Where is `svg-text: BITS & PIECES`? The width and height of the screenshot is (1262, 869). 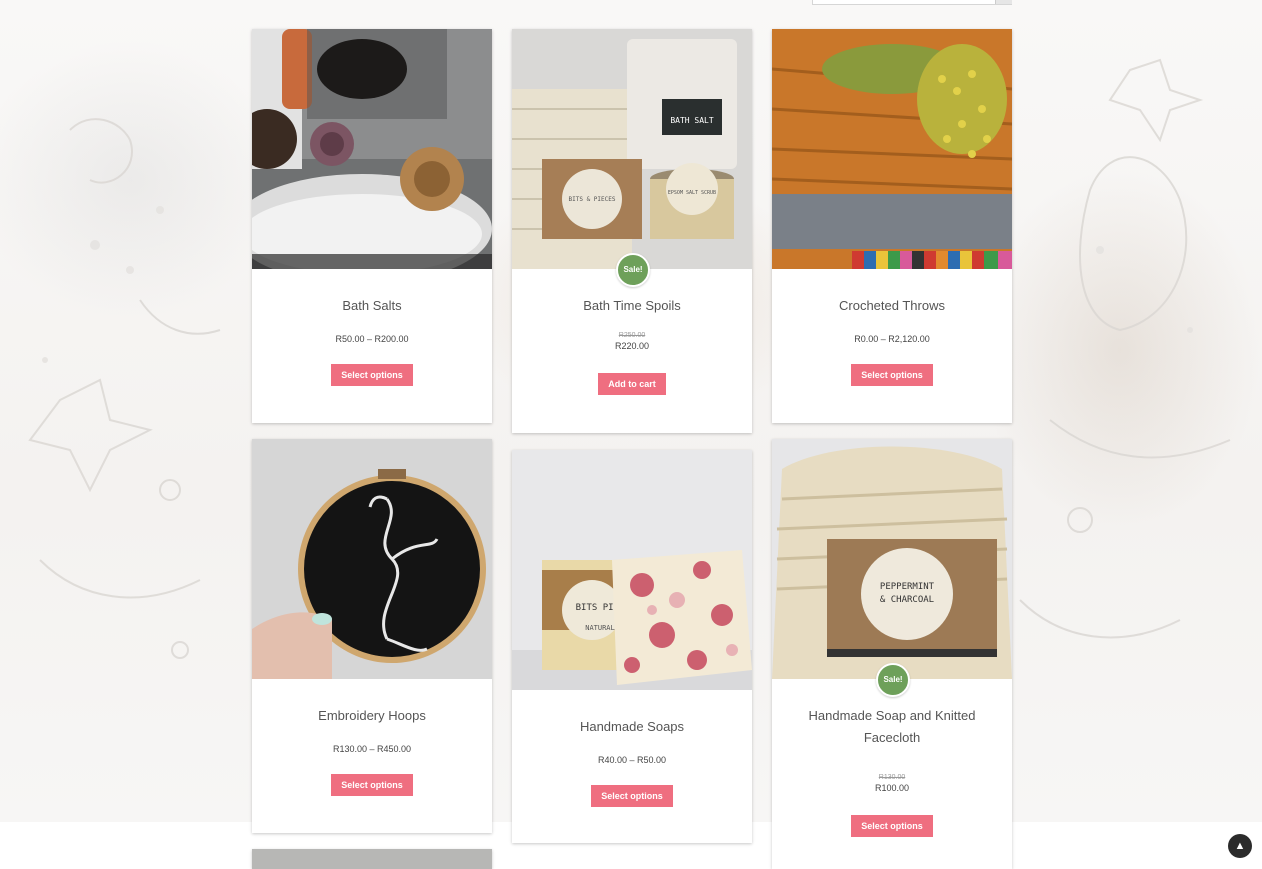 svg-text: BITS & PIECES is located at coordinates (592, 199).